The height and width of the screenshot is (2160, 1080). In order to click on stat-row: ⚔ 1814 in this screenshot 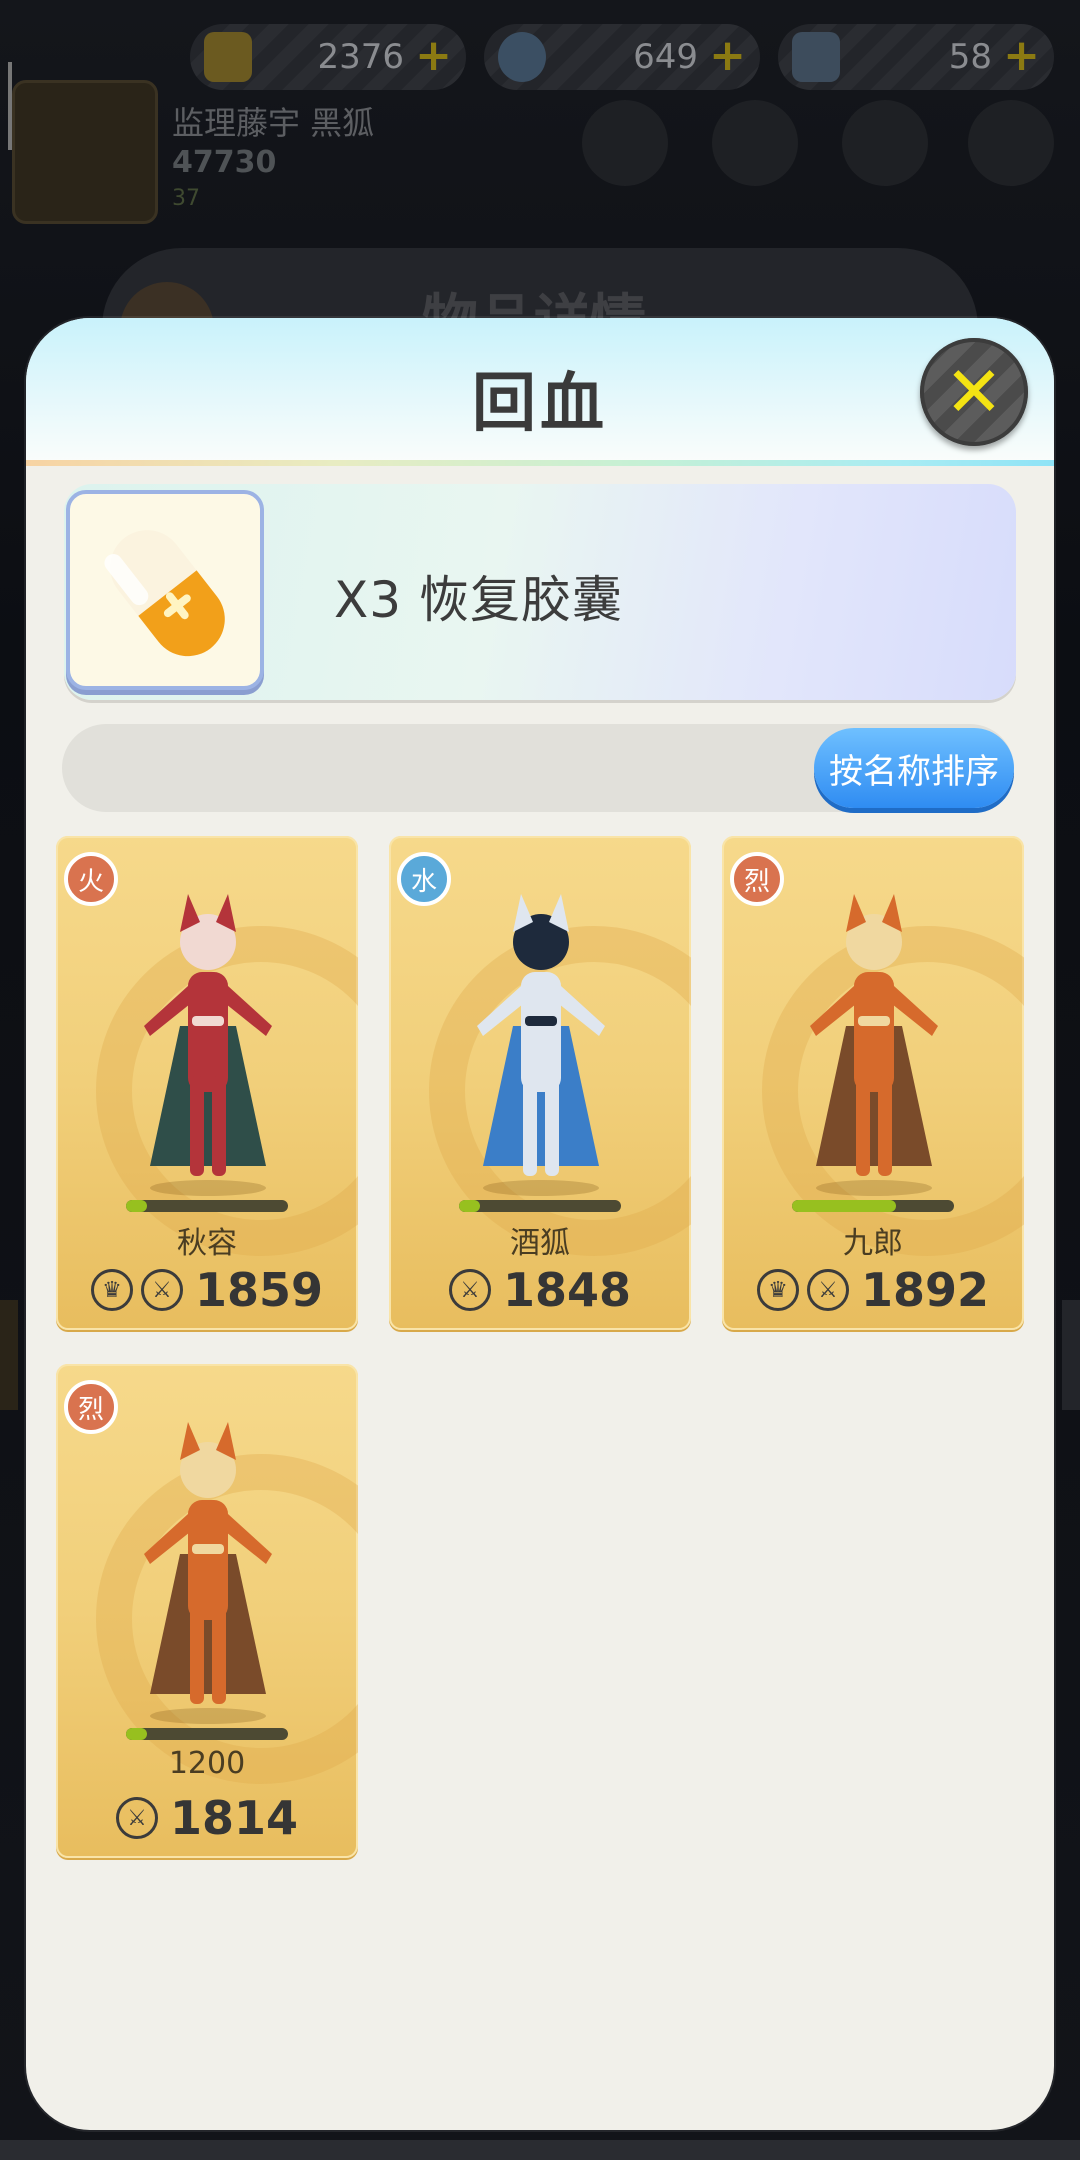, I will do `click(207, 1818)`.